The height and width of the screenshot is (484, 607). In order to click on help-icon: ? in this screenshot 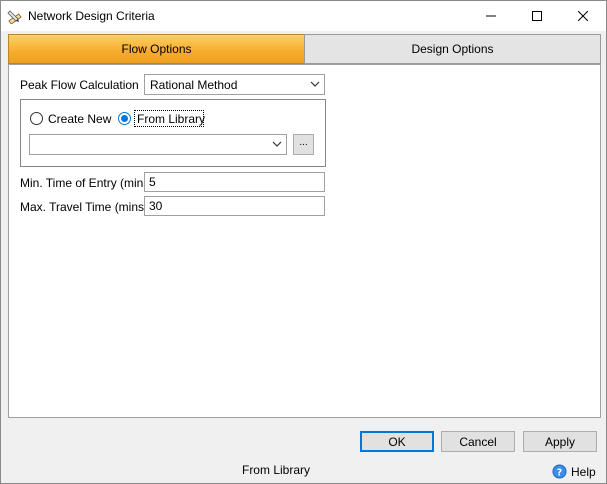, I will do `click(559, 471)`.